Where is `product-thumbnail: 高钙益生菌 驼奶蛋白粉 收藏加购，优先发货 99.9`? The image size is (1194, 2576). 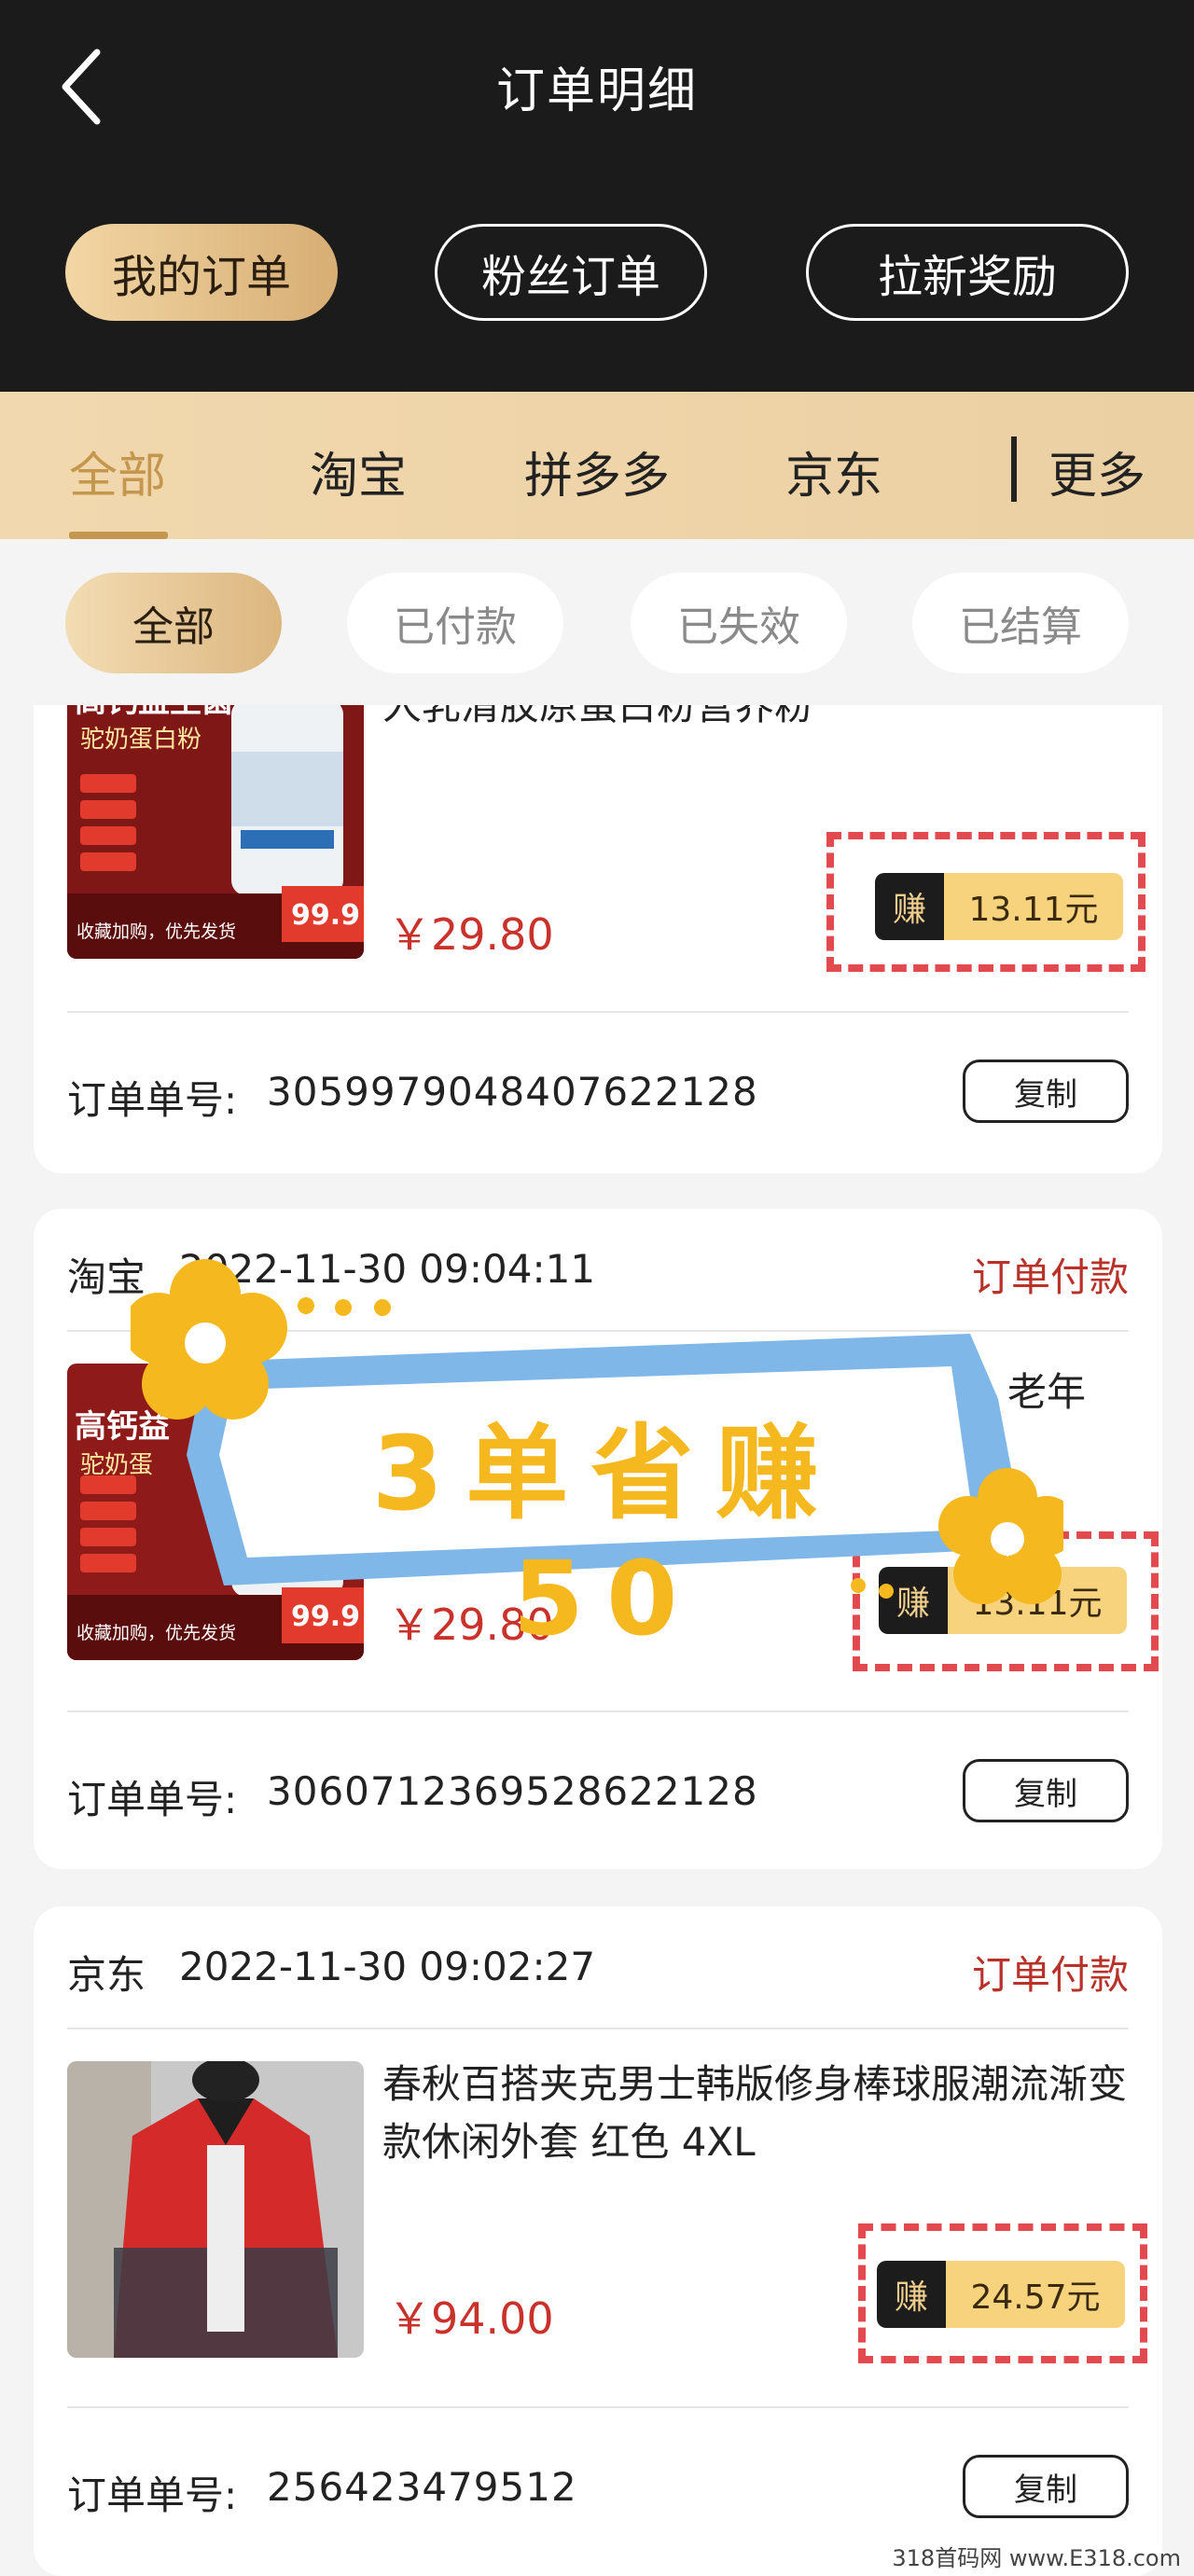
product-thumbnail: 高钙益生菌 驼奶蛋白粉 收藏加购，优先发货 99.9 is located at coordinates (215, 832).